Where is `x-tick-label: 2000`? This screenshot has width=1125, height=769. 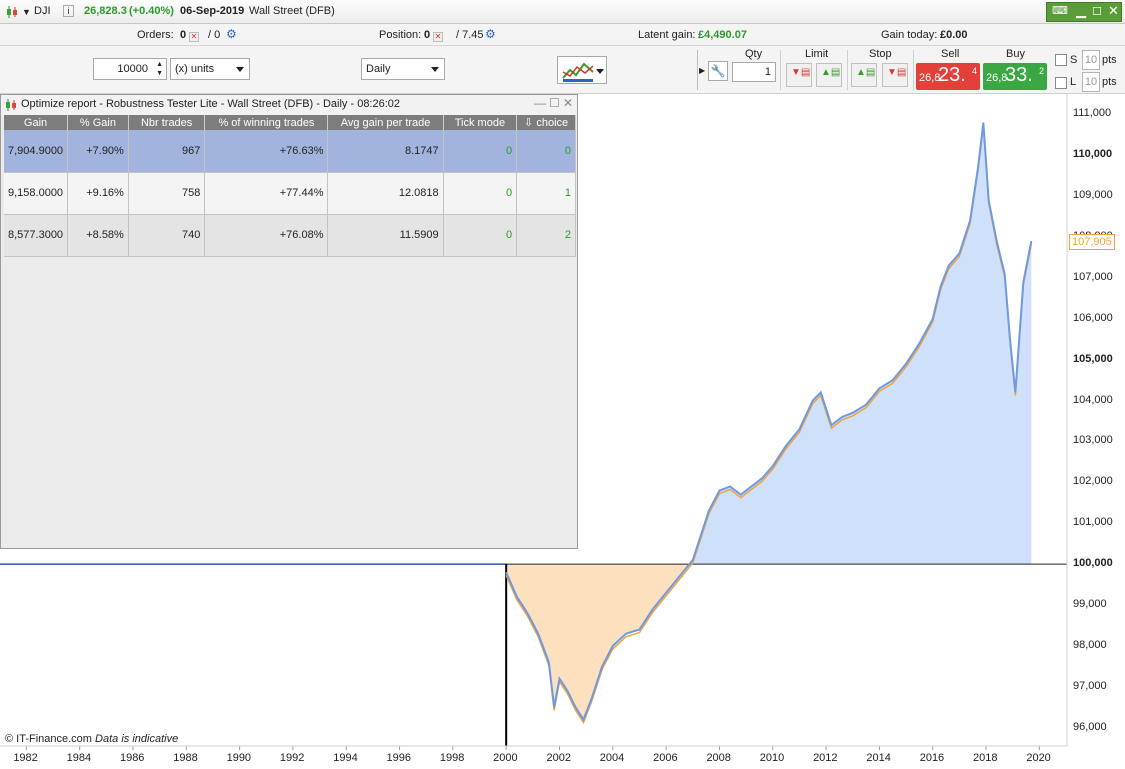
x-tick-label: 2000 is located at coordinates (505, 758).